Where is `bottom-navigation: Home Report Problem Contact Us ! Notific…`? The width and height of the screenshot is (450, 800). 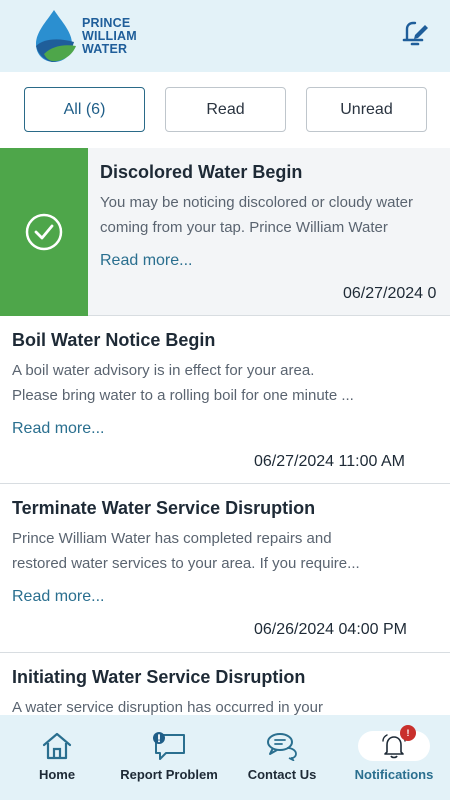 bottom-navigation: Home Report Problem Contact Us ! Notific… is located at coordinates (225, 757).